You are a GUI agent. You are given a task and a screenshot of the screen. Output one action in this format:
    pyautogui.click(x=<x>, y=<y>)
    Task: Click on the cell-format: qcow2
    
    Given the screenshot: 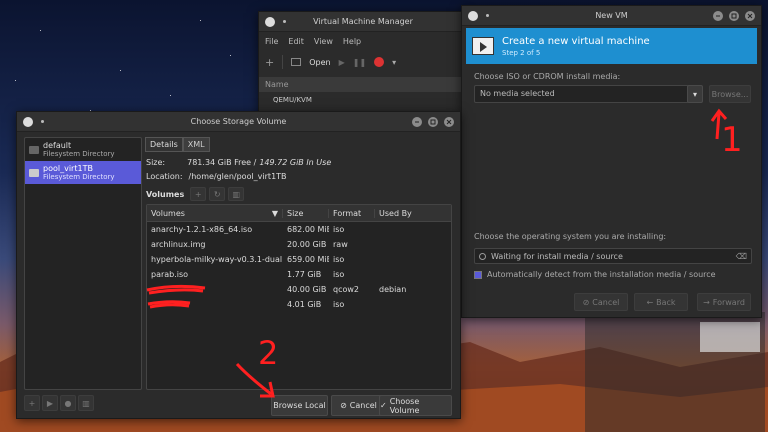 What is the action you would take?
    pyautogui.click(x=346, y=289)
    